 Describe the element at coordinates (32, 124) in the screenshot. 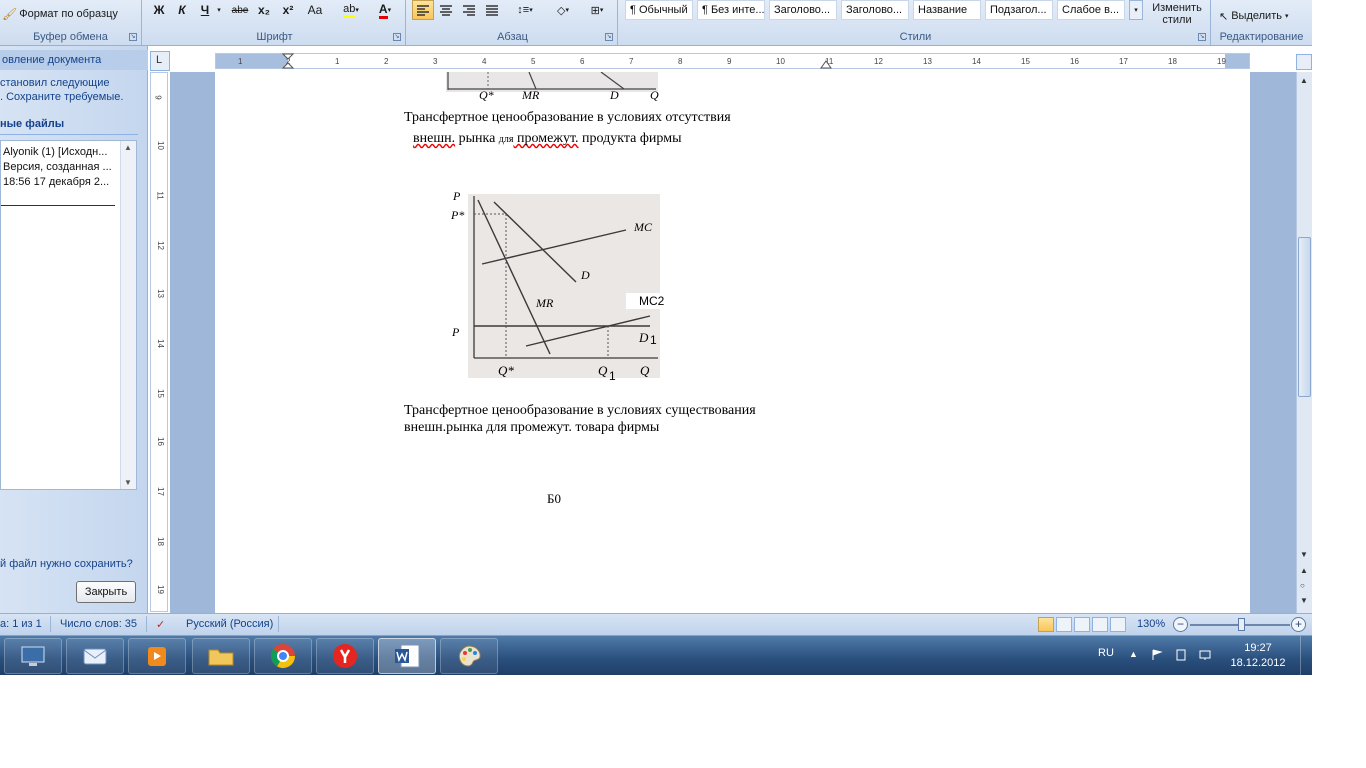

I see `available-files-title: ные файлы` at that location.